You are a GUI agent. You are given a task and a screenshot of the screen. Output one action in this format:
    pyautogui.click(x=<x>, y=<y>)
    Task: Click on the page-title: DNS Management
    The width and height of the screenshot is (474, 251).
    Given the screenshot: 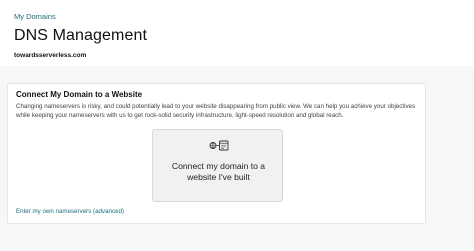 What is the action you would take?
    pyautogui.click(x=81, y=35)
    